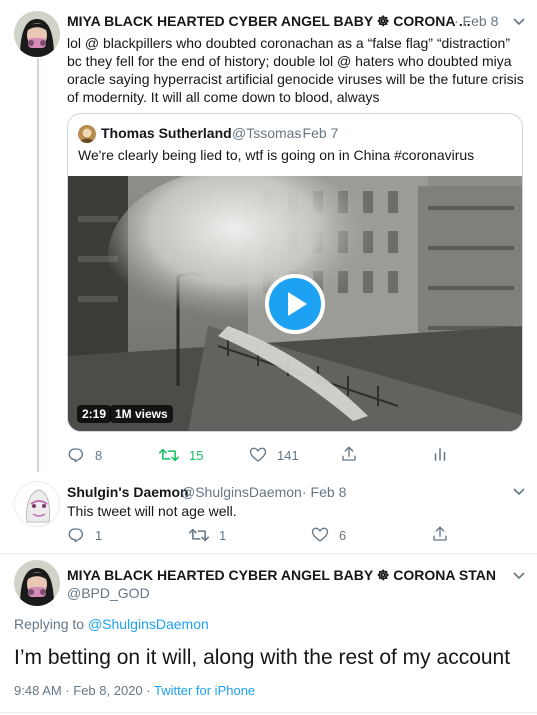 The height and width of the screenshot is (715, 537). What do you see at coordinates (78, 690) in the screenshot?
I see `timestamp: 9:48 AM · Feb 8, 2020` at bounding box center [78, 690].